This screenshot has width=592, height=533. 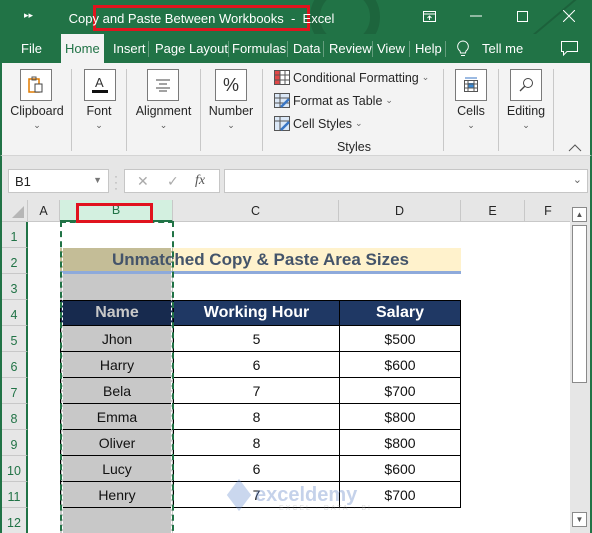 What do you see at coordinates (117, 391) in the screenshot?
I see `cell-name: Bela` at bounding box center [117, 391].